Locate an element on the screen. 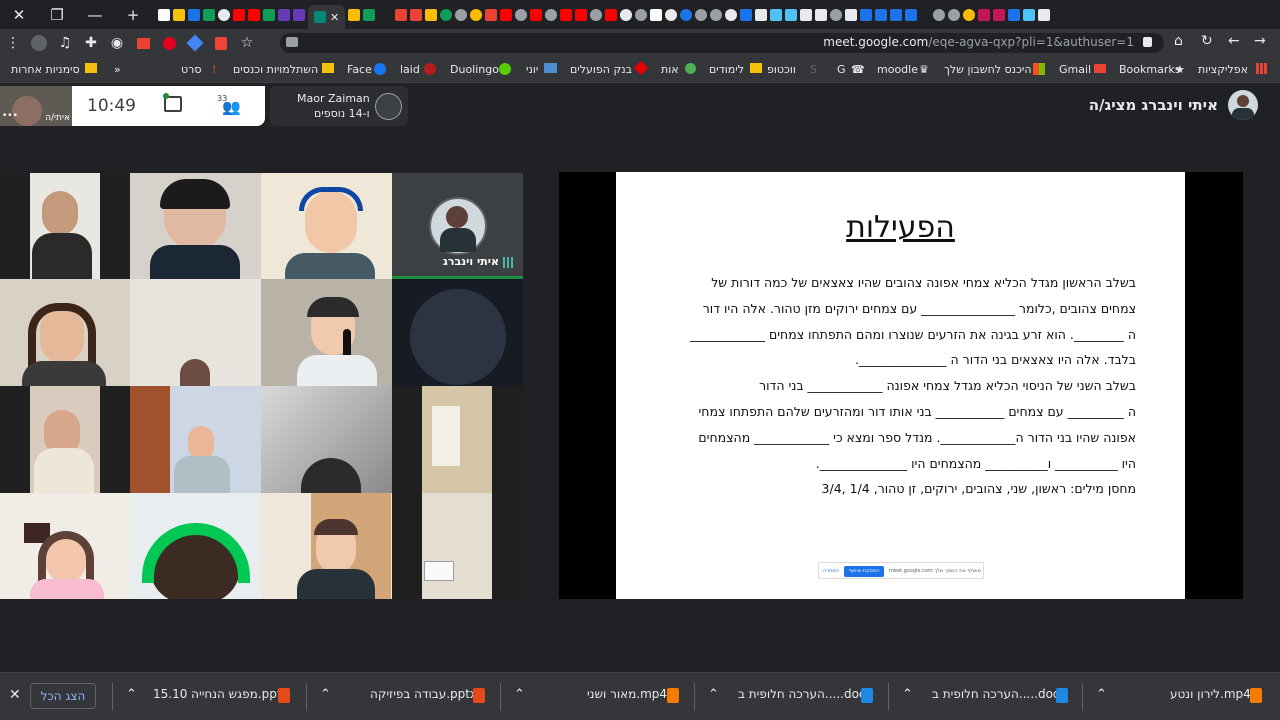  bookmark-bookmarks: Bookmarks is located at coordinates (1149, 69).